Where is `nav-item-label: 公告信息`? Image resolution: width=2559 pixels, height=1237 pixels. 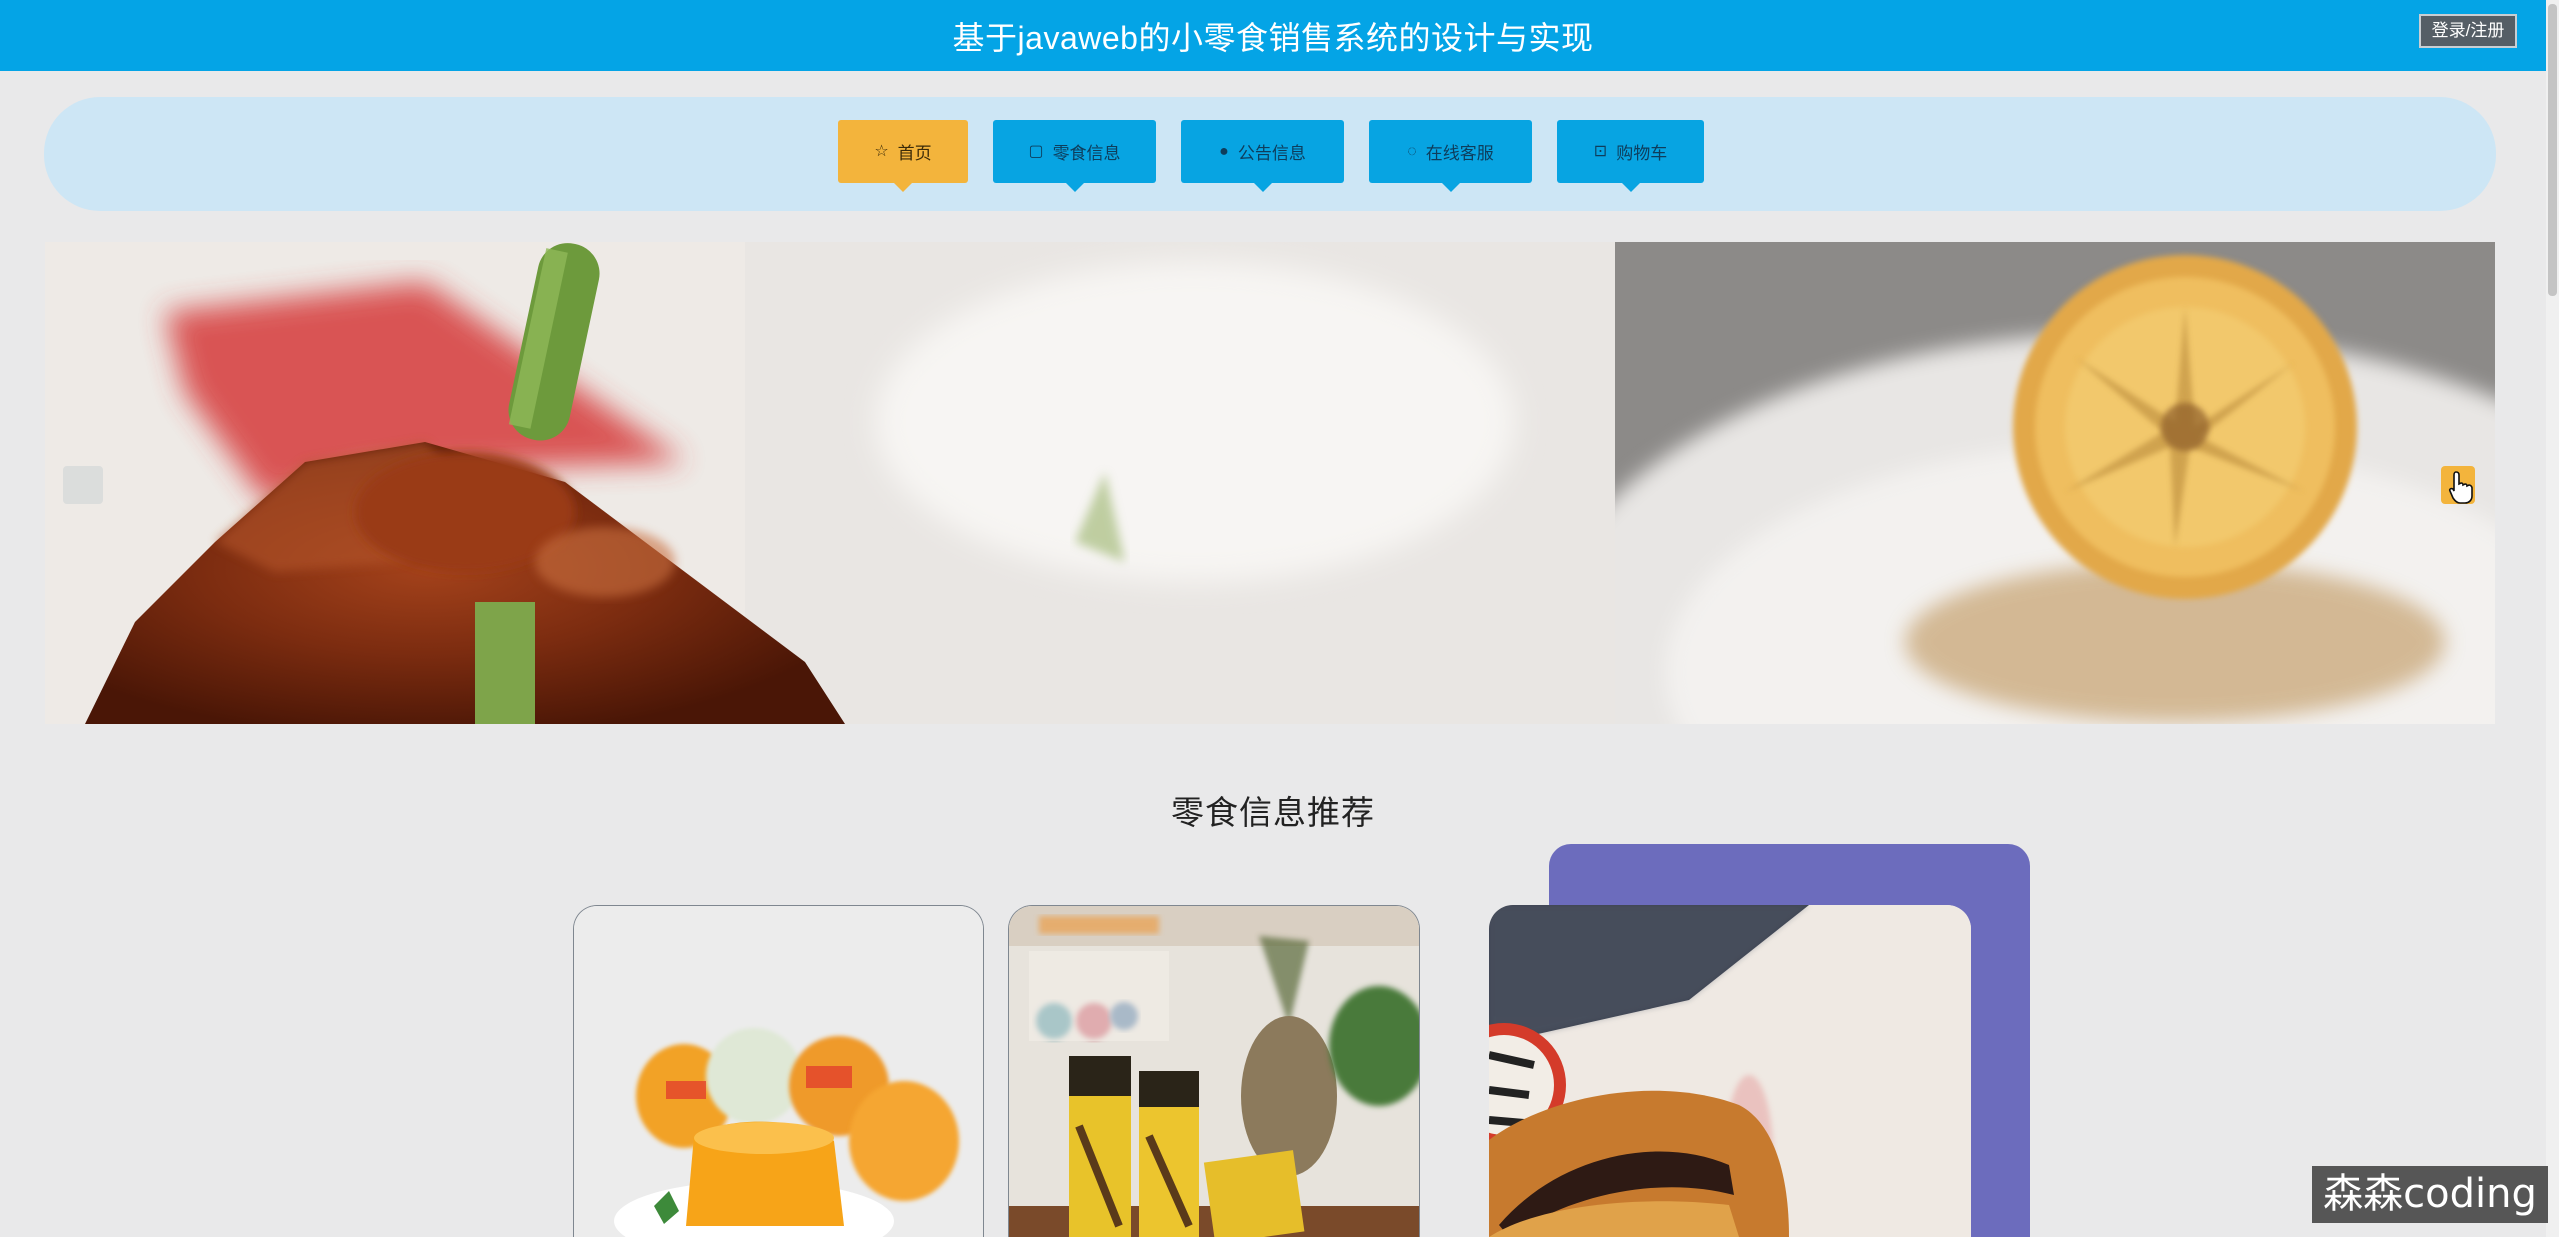
nav-item-label: 公告信息 is located at coordinates (1271, 153).